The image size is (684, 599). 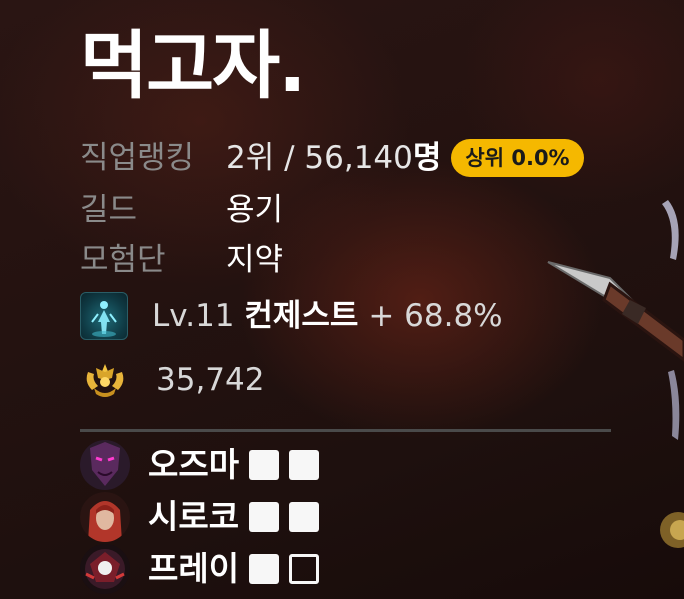 What do you see at coordinates (210, 380) in the screenshot?
I see `power-value: 35,742` at bounding box center [210, 380].